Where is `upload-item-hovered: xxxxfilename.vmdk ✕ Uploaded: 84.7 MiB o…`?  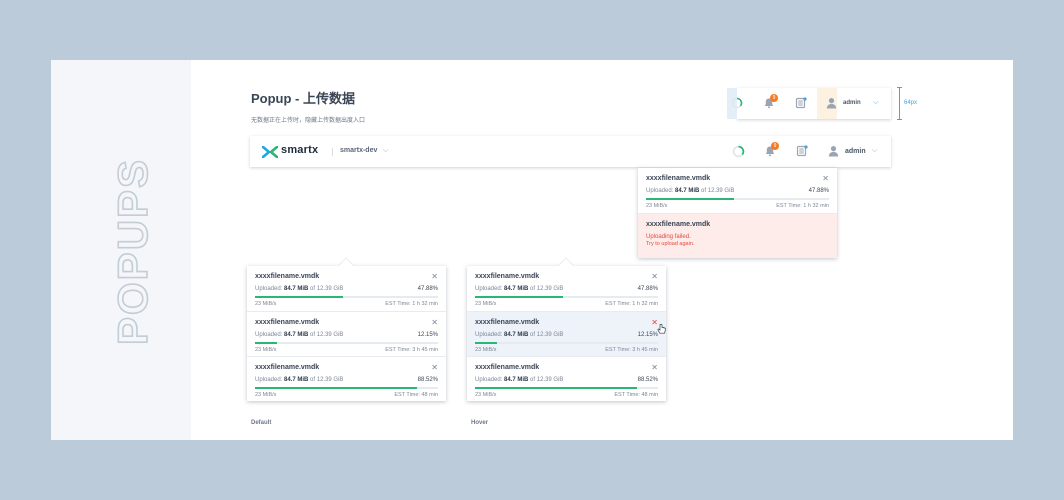
upload-item-hovered: xxxxfilename.vmdk ✕ Uploaded: 84.7 MiB o… is located at coordinates (566, 333).